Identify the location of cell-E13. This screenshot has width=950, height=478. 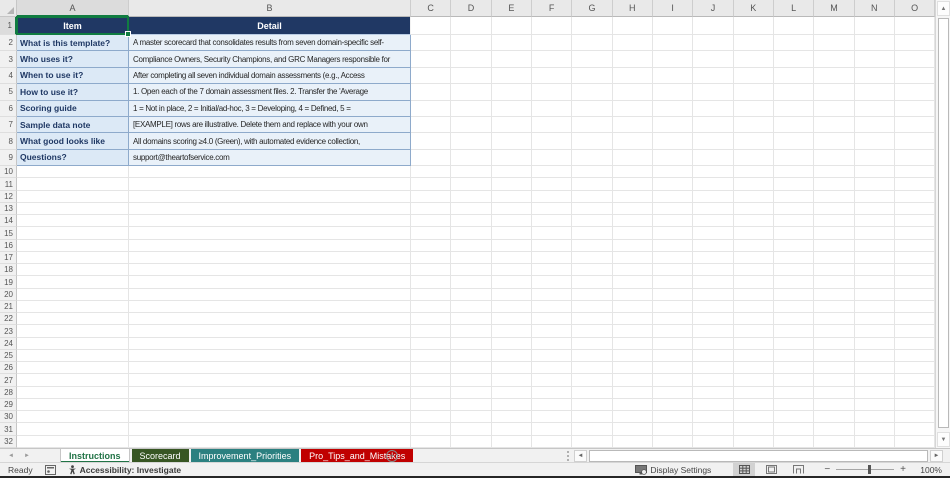
(511, 209).